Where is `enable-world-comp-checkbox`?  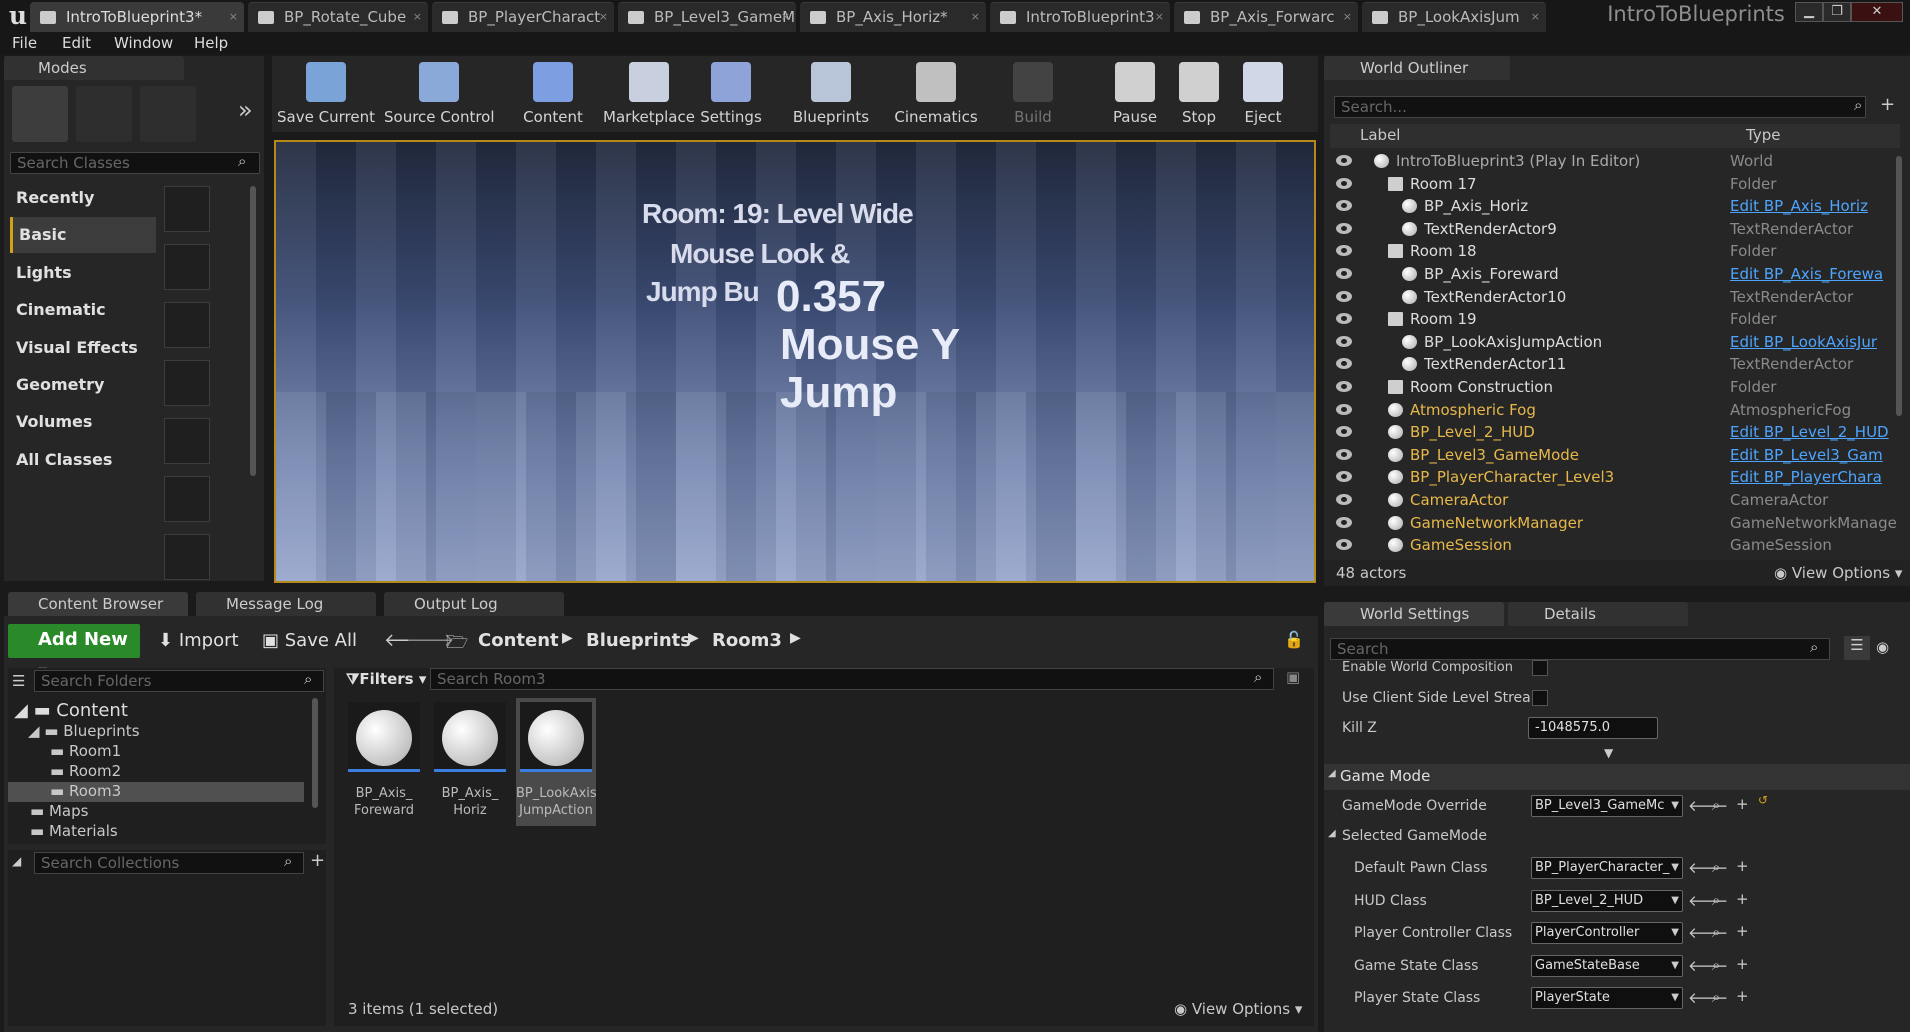 enable-world-comp-checkbox is located at coordinates (1540, 668).